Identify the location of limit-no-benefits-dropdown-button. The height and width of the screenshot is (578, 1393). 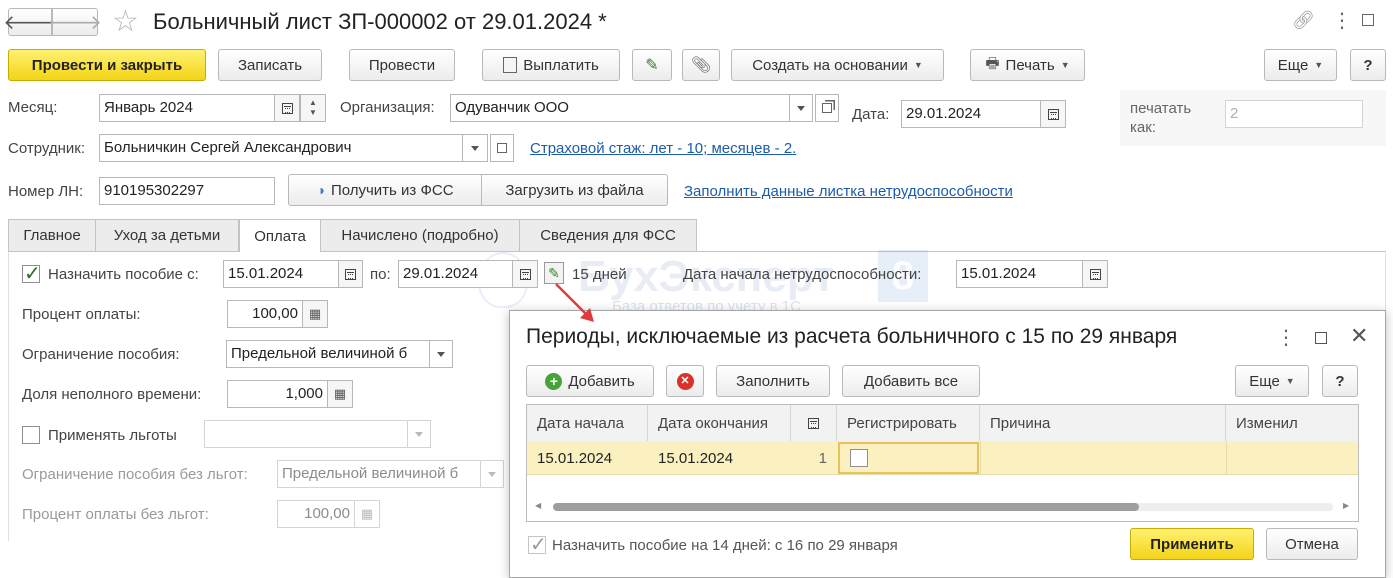
(492, 474).